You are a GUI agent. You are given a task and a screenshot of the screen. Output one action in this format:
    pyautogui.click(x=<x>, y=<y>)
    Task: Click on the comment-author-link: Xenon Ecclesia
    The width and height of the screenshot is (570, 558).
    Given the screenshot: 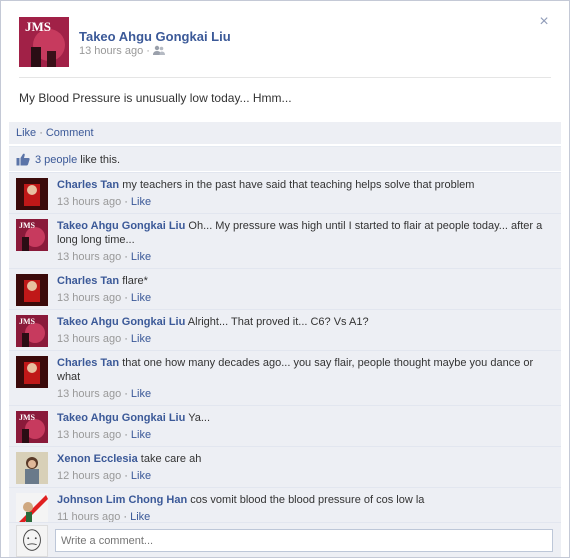 What is the action you would take?
    pyautogui.click(x=97, y=459)
    